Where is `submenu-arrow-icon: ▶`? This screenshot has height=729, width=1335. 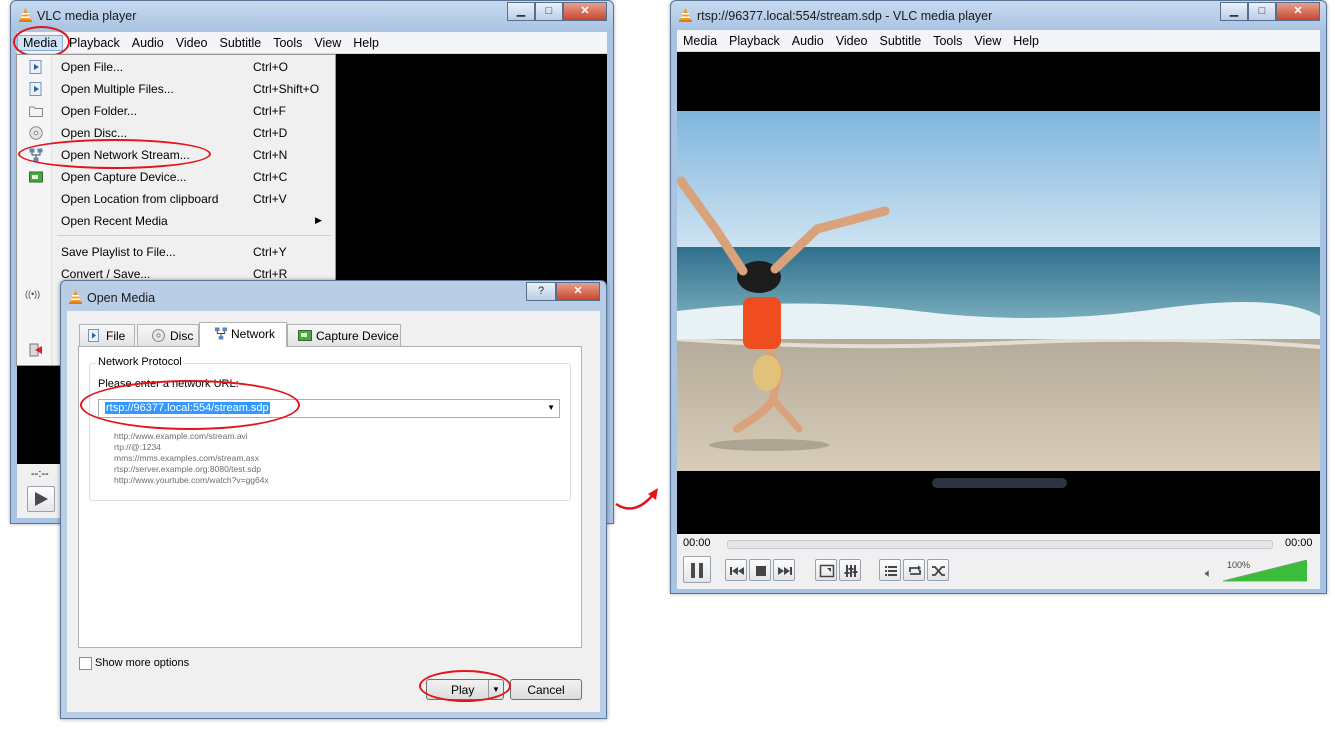
submenu-arrow-icon: ▶ is located at coordinates (318, 220).